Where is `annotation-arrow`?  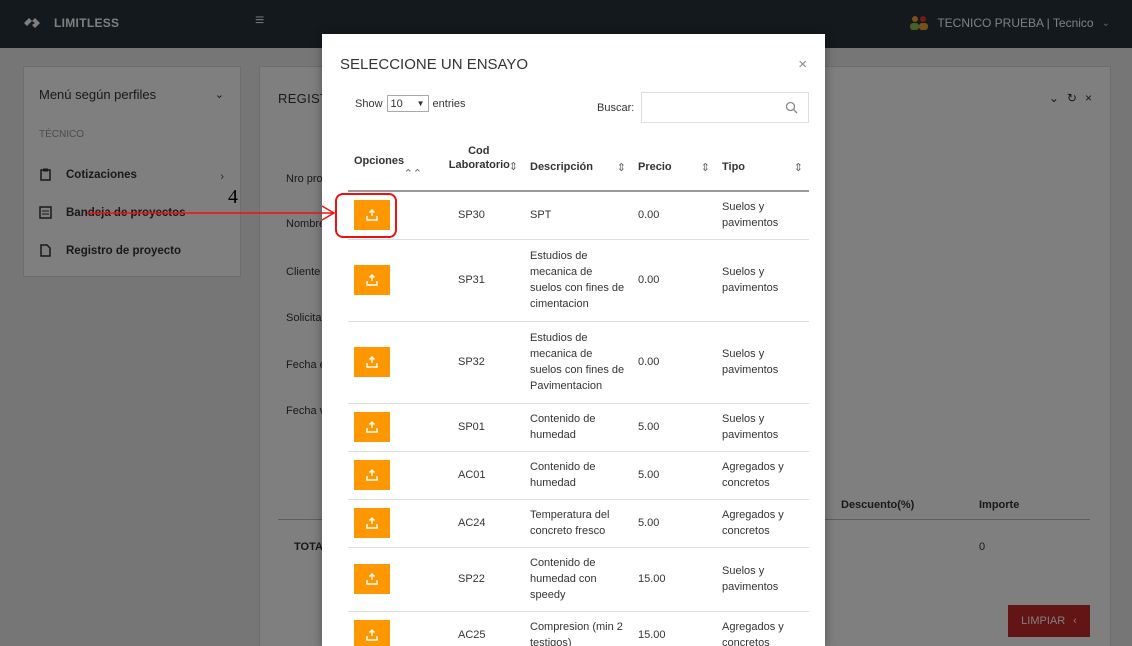 annotation-arrow is located at coordinates (211, 213).